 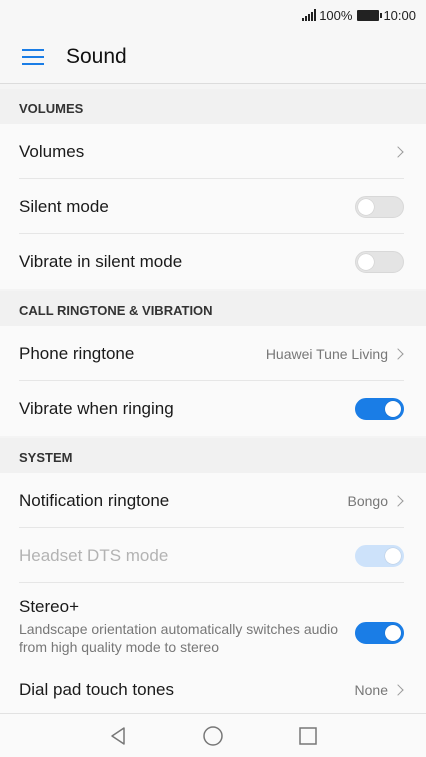 What do you see at coordinates (379, 633) in the screenshot?
I see `stereo-toggle` at bounding box center [379, 633].